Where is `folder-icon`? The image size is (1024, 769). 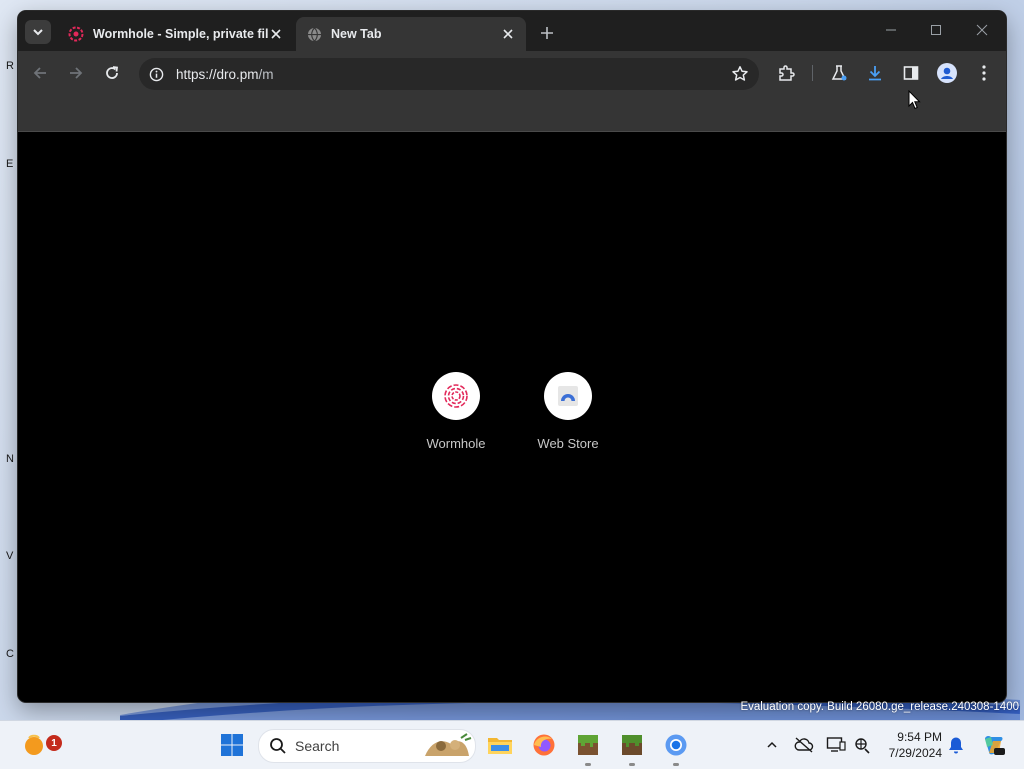 folder-icon is located at coordinates (500, 746).